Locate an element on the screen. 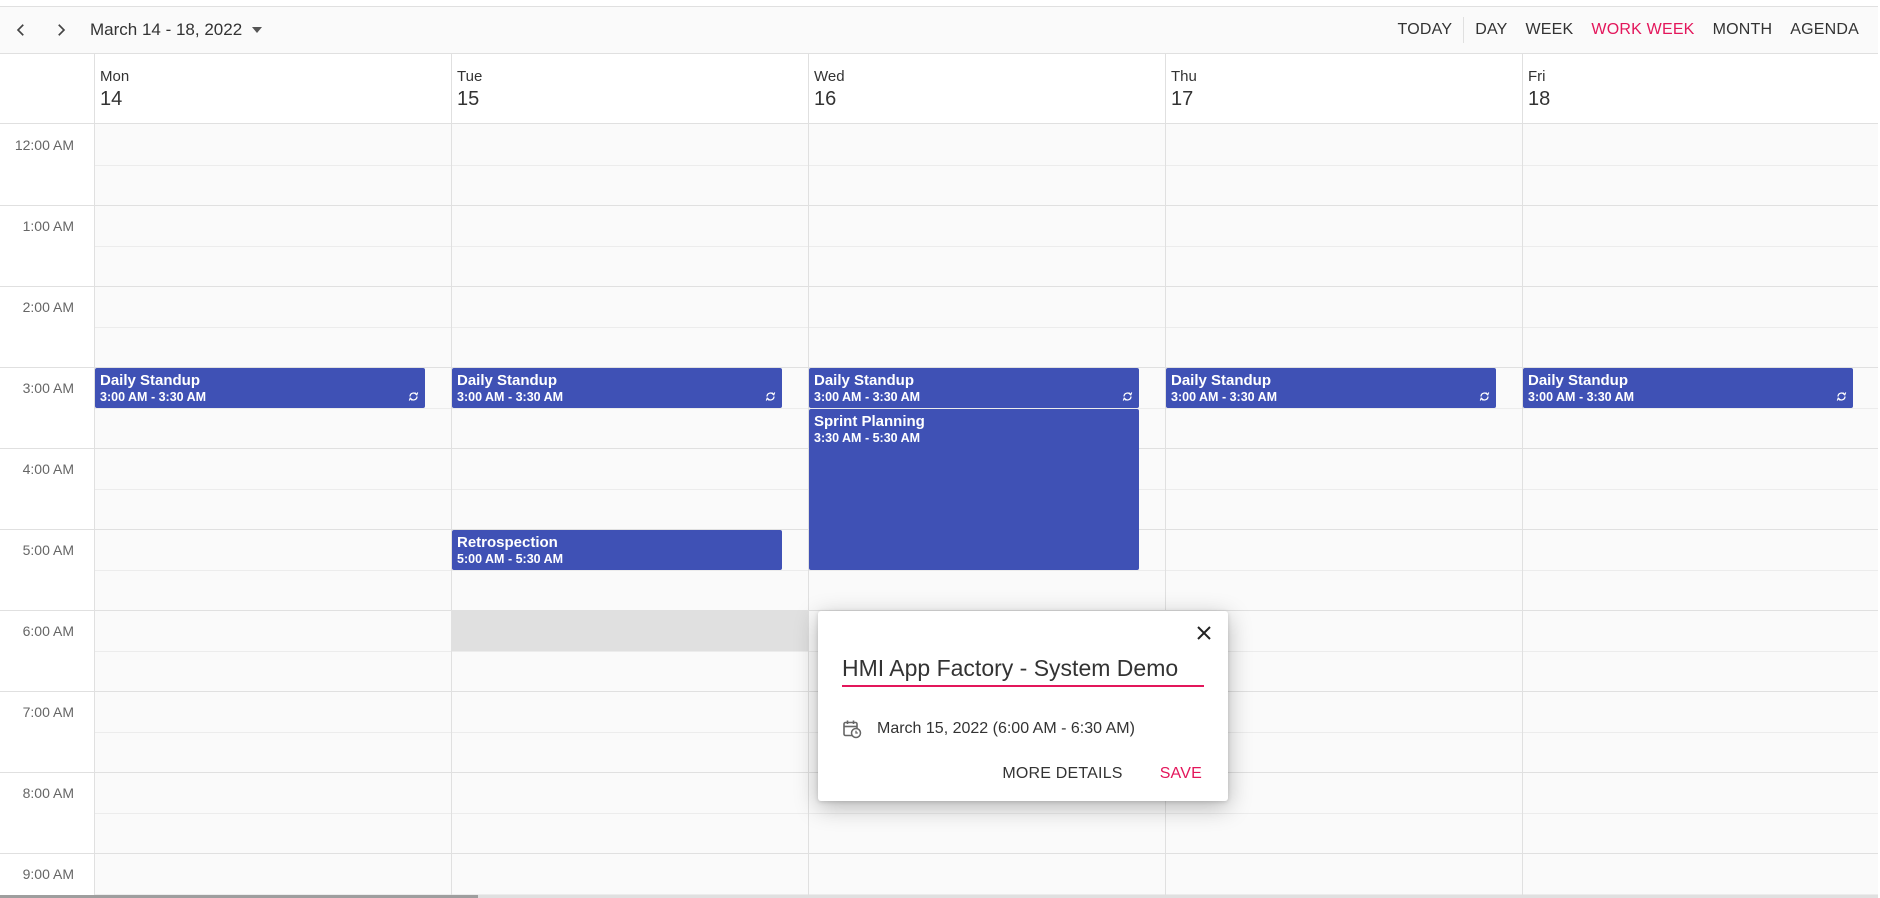  view-month-button: MONTH is located at coordinates (1743, 30).